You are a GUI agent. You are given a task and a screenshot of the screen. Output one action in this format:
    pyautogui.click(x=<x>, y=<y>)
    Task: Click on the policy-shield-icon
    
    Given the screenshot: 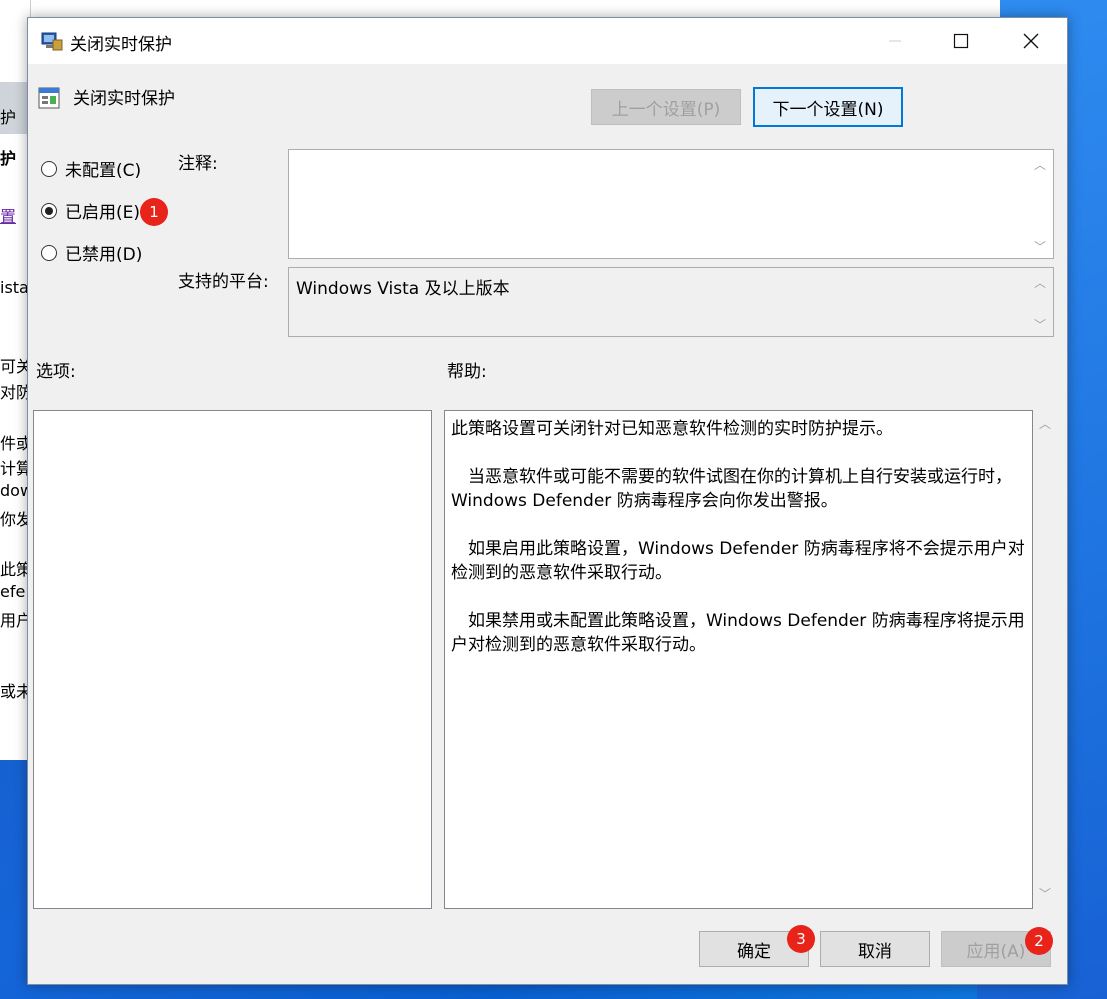 What is the action you would take?
    pyautogui.click(x=52, y=41)
    